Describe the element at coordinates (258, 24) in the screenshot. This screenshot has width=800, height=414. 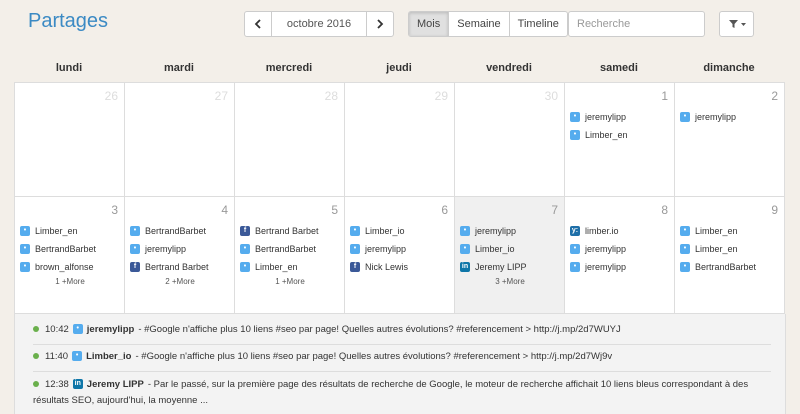
I see `prev-month-button` at that location.